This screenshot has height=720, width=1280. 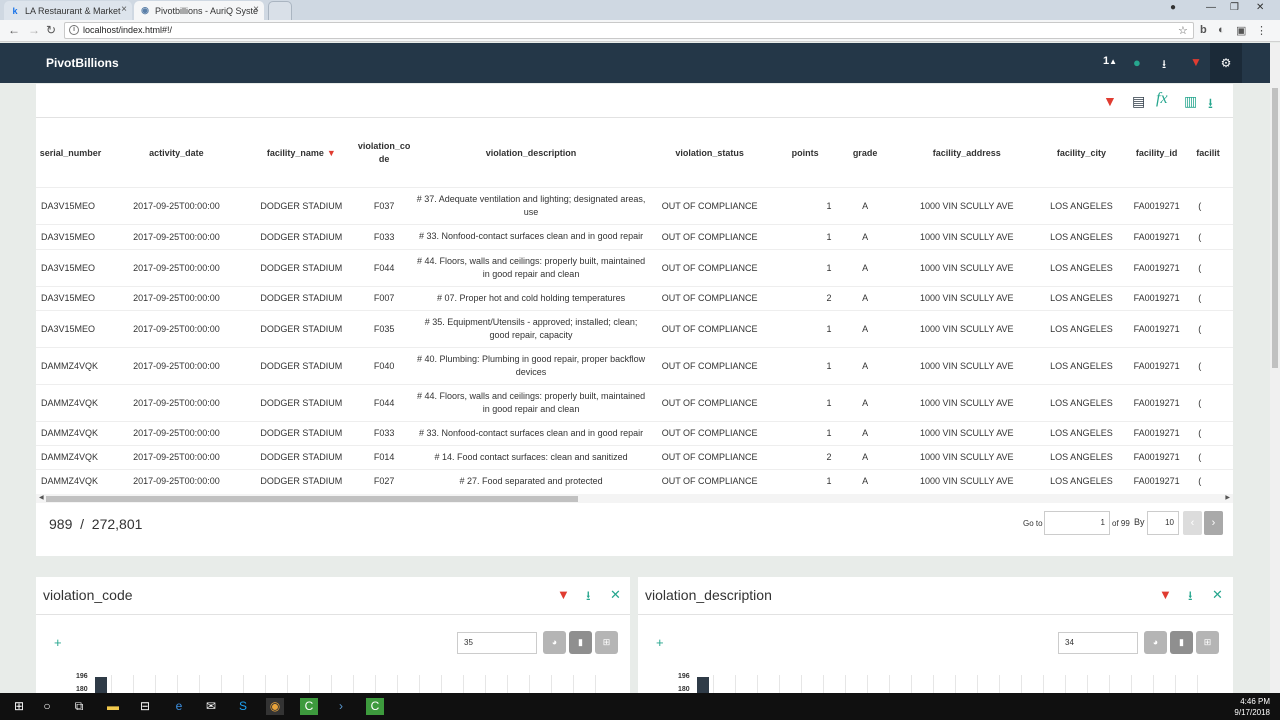 What do you see at coordinates (1211, 7) in the screenshot?
I see `minimize-icon: —` at bounding box center [1211, 7].